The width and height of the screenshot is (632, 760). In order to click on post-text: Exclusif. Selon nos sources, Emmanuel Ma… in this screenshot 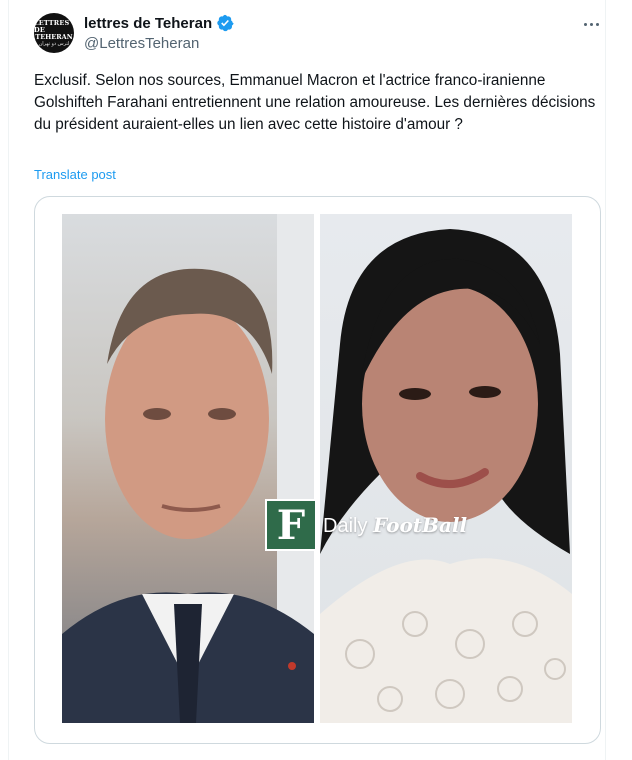, I will do `click(315, 102)`.